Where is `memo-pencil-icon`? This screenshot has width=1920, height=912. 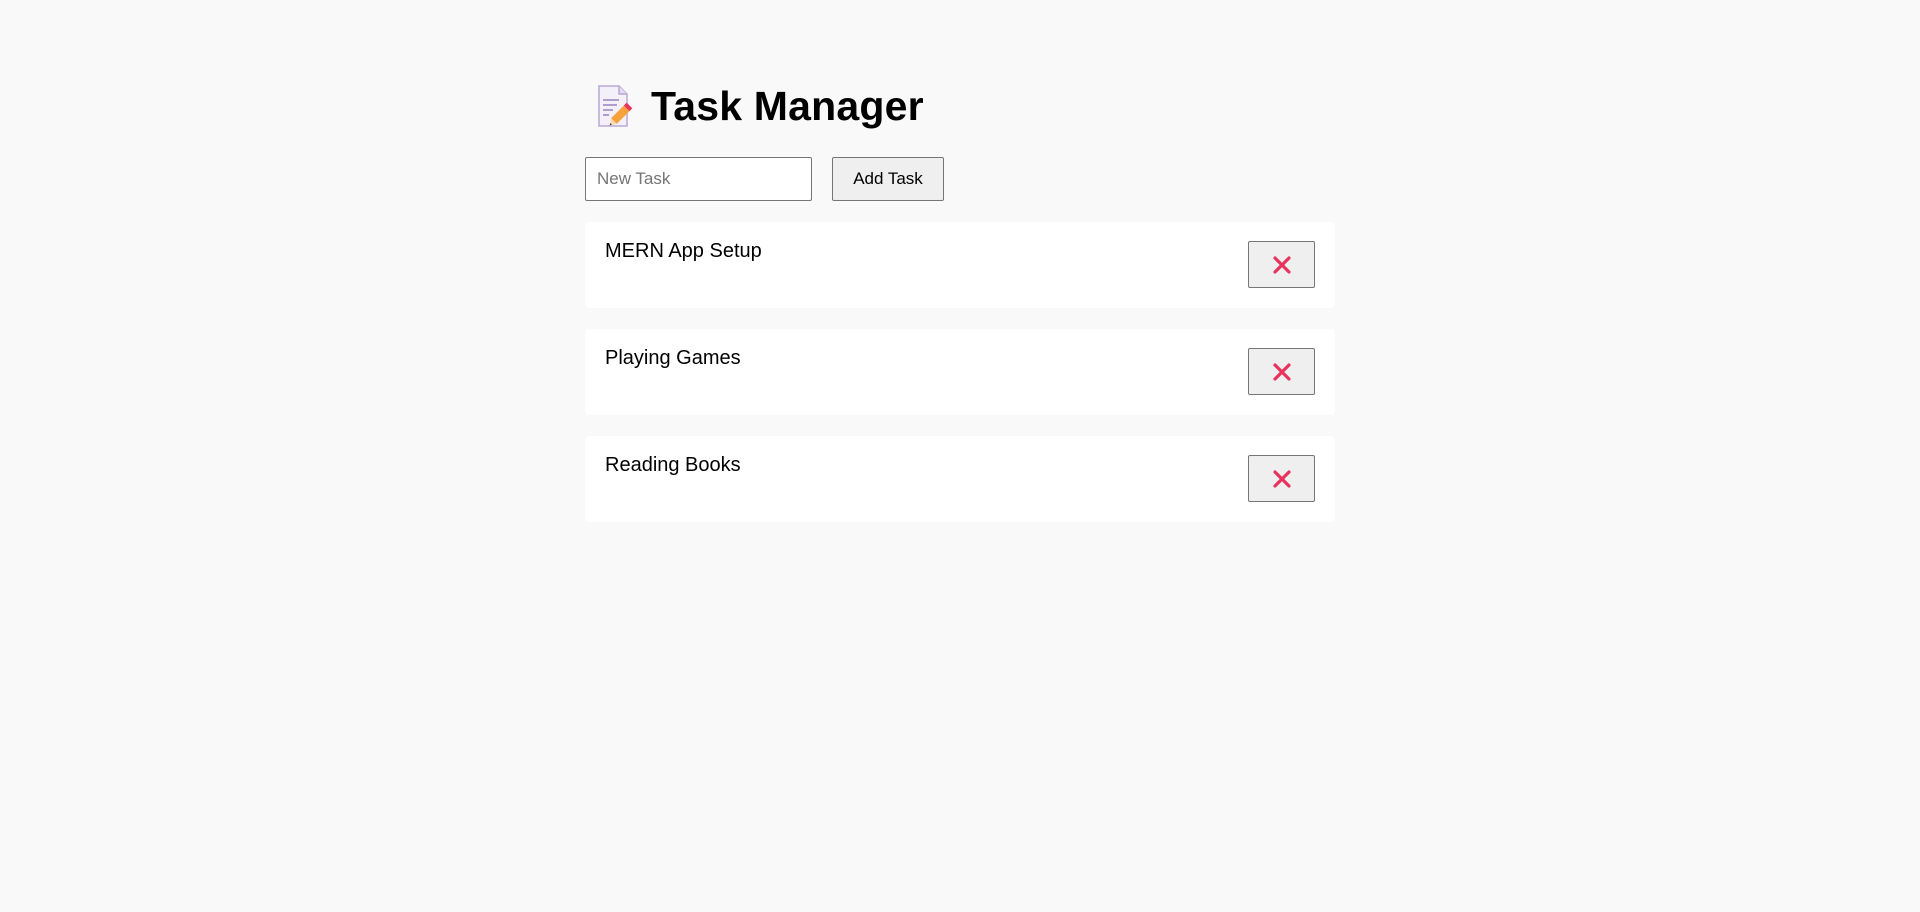
memo-pencil-icon is located at coordinates (615, 106).